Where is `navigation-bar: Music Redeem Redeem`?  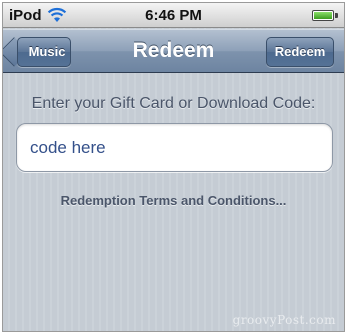
navigation-bar: Music Redeem Redeem is located at coordinates (173, 51).